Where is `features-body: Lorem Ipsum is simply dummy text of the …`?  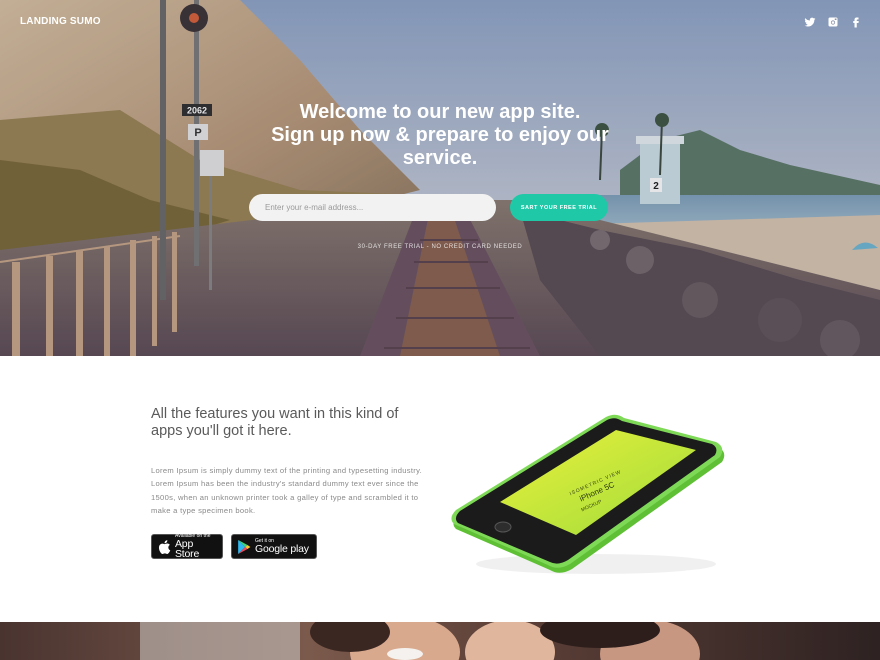 features-body: Lorem Ipsum is simply dummy text of the … is located at coordinates (287, 491).